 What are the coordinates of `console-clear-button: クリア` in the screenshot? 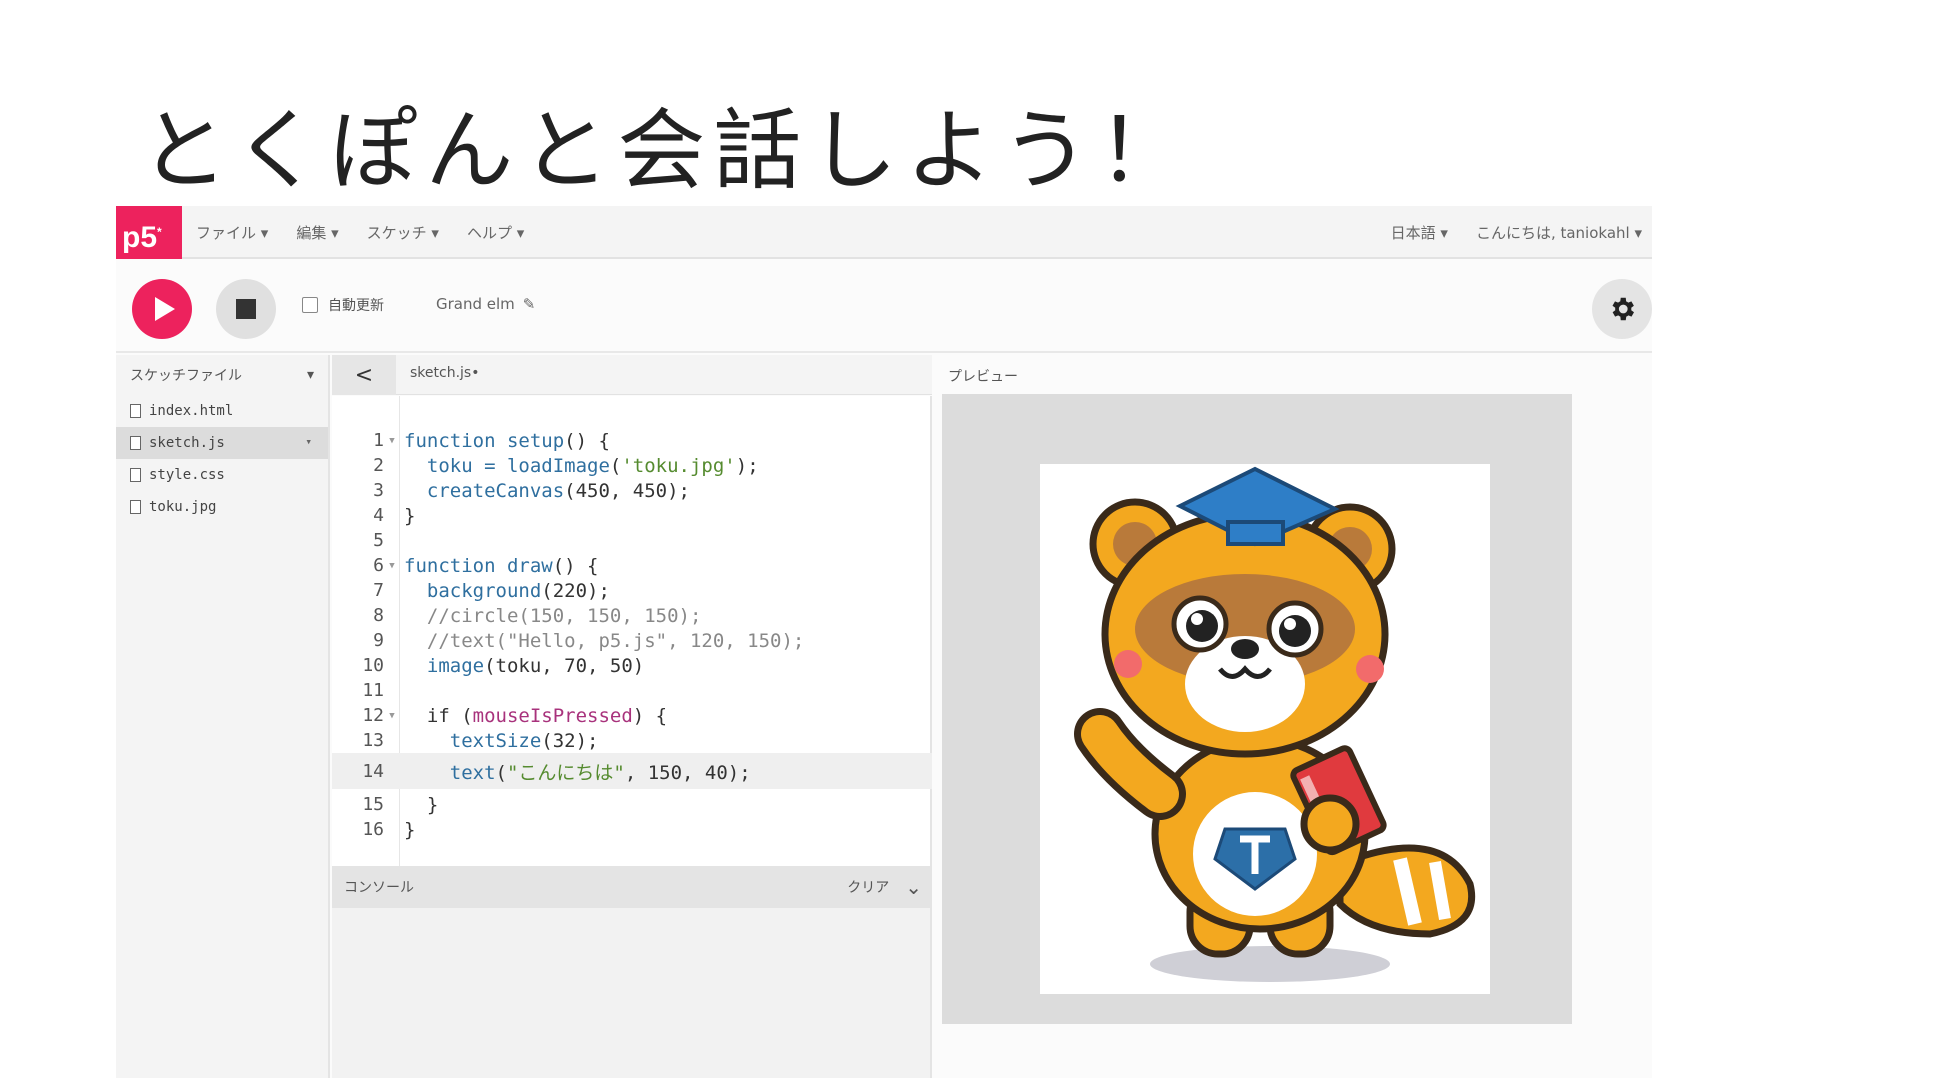 It's located at (868, 887).